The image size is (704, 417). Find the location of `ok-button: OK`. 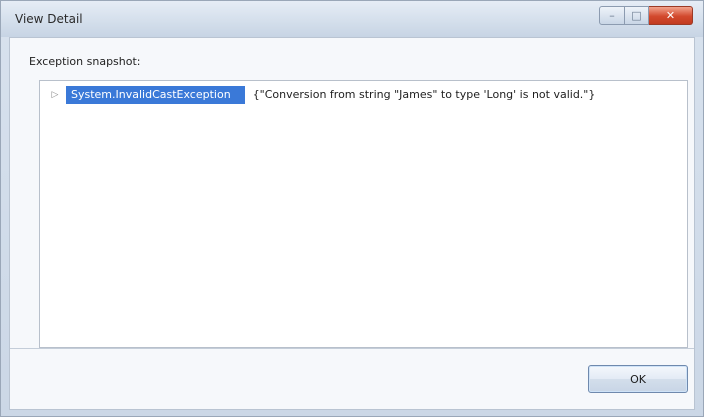

ok-button: OK is located at coordinates (638, 379).